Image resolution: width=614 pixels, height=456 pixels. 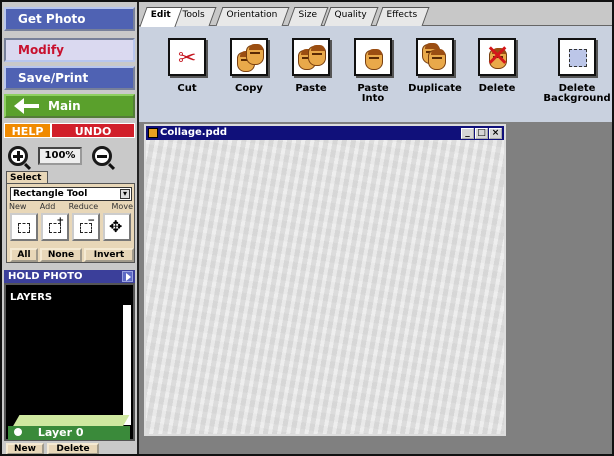 What do you see at coordinates (86, 227) in the screenshot?
I see `reduce-selection-button: −` at bounding box center [86, 227].